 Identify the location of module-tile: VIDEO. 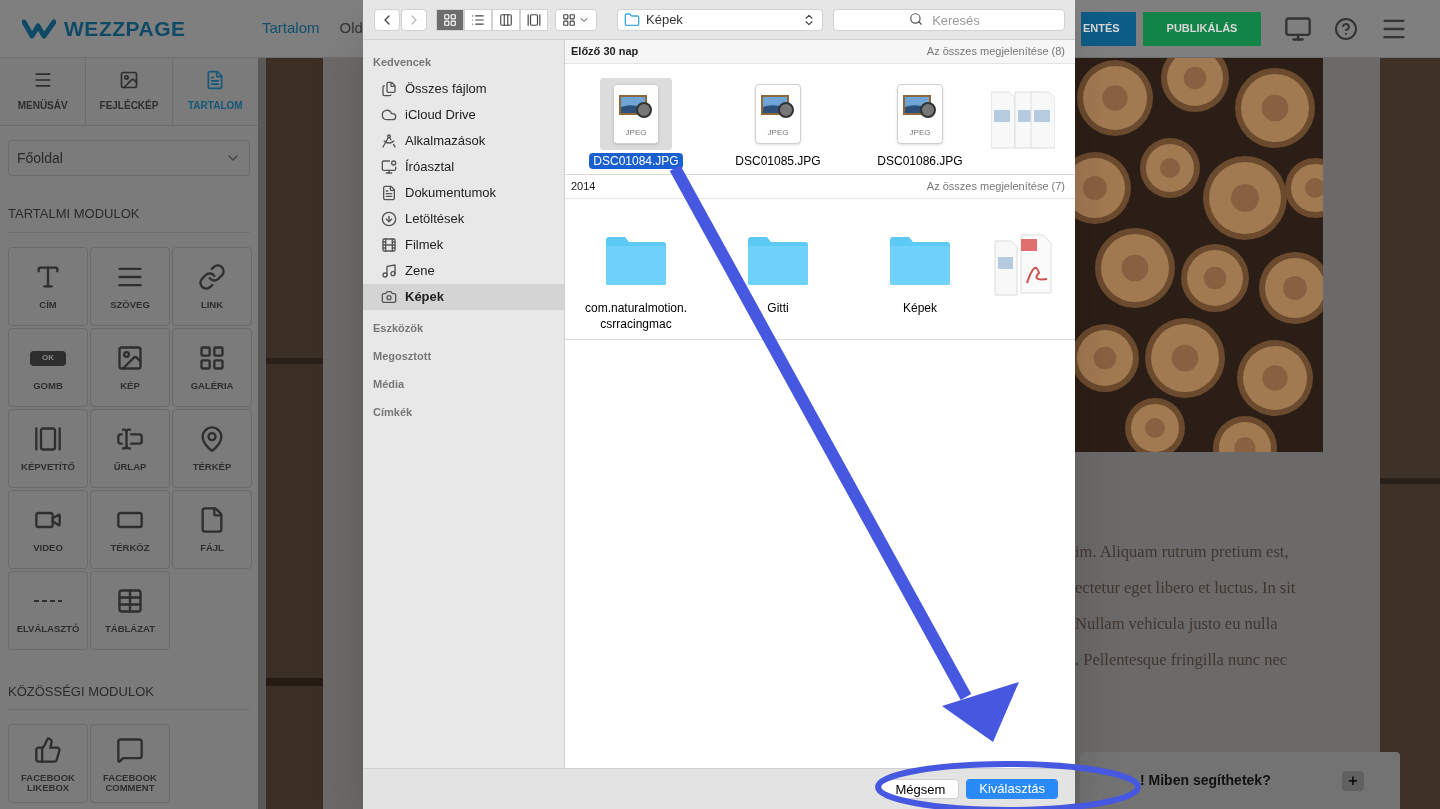
(48, 529).